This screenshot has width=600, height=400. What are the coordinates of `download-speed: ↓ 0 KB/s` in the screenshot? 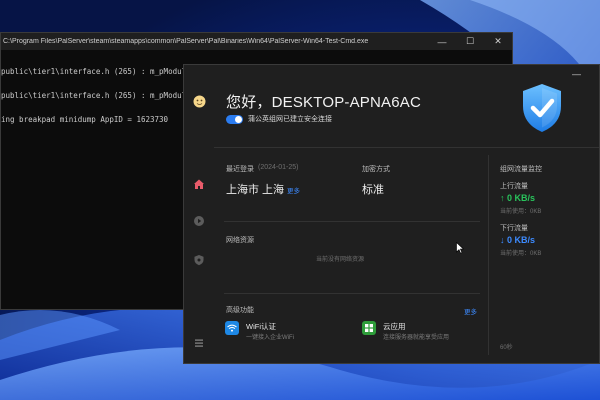 It's located at (518, 240).